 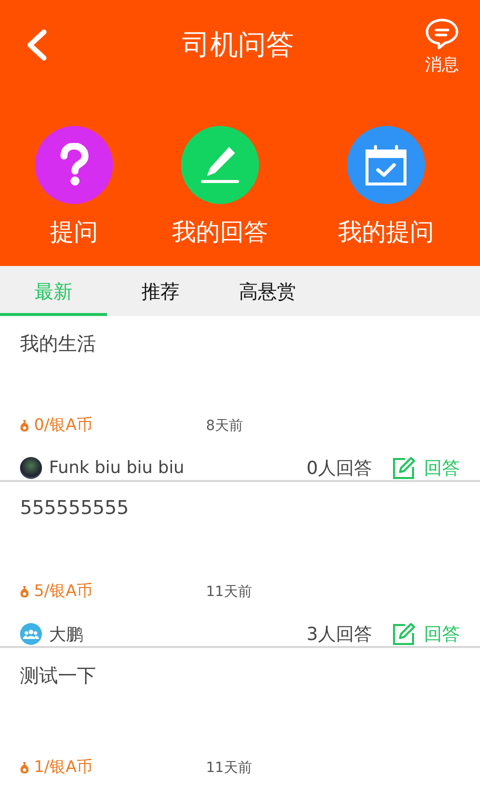 I want to click on shortcut-button: 我的提问, so click(x=386, y=187).